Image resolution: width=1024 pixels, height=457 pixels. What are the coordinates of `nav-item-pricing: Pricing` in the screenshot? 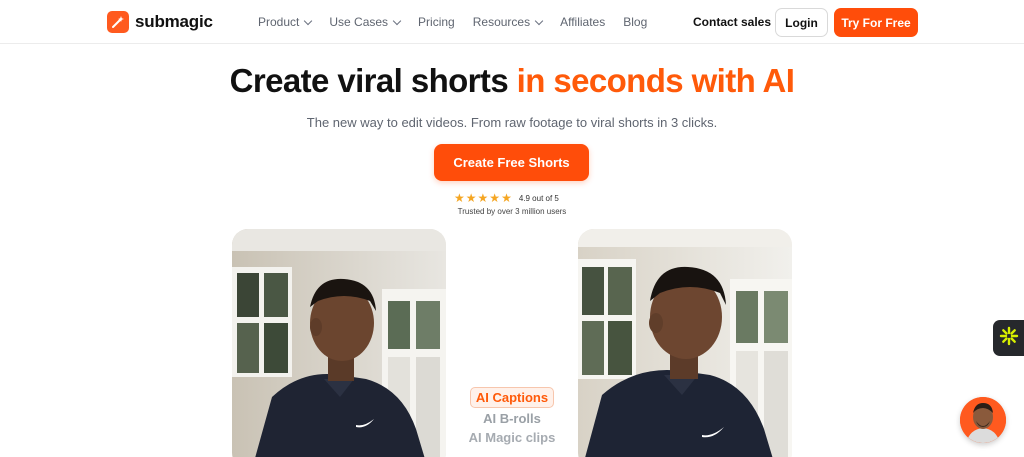 It's located at (436, 22).